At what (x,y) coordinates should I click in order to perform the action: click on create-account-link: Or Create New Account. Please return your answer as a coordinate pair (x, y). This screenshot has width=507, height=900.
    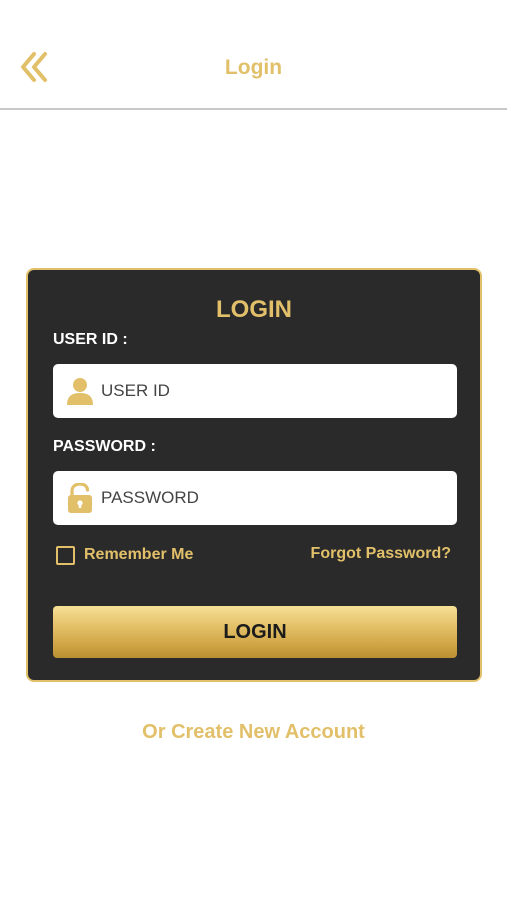
    Looking at the image, I should click on (253, 732).